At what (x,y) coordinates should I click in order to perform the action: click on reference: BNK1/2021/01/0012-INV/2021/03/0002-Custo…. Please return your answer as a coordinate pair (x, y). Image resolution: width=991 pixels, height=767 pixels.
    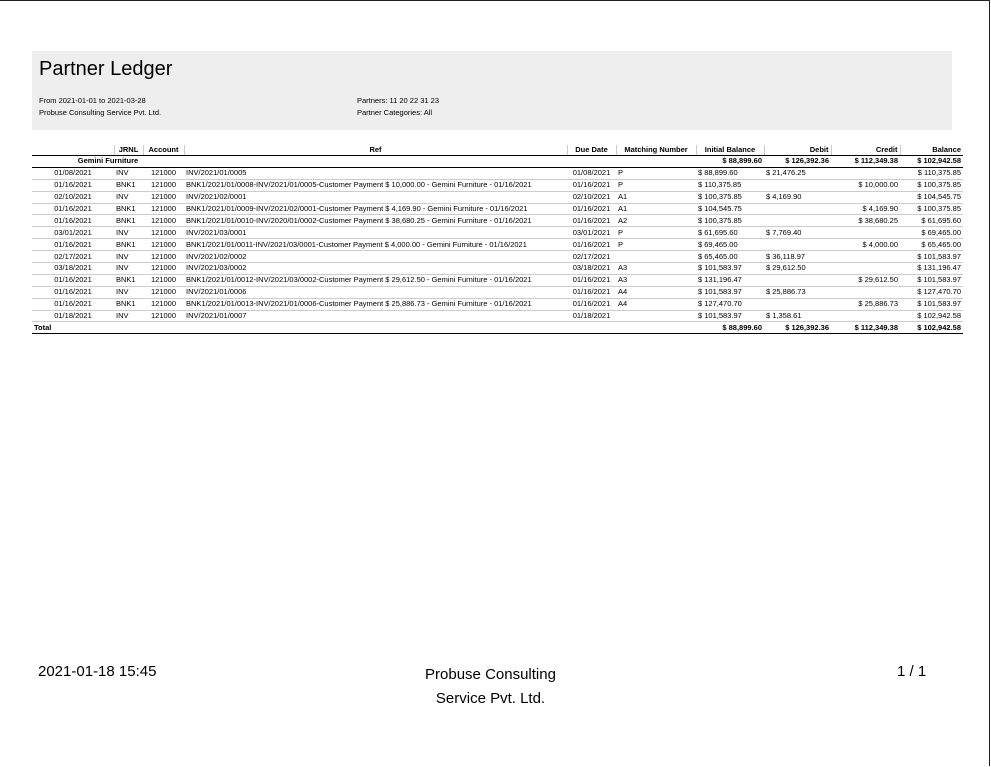
    Looking at the image, I should click on (375, 280).